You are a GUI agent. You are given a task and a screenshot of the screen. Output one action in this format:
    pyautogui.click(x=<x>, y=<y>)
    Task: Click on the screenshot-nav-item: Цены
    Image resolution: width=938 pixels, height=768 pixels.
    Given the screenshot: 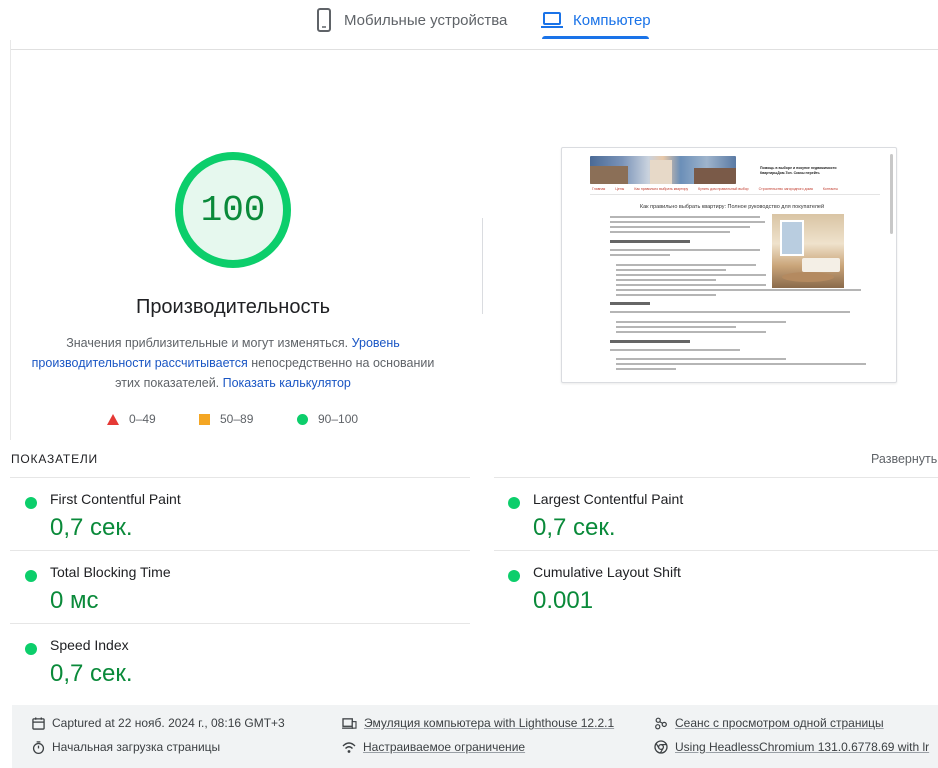 What is the action you would take?
    pyautogui.click(x=620, y=189)
    